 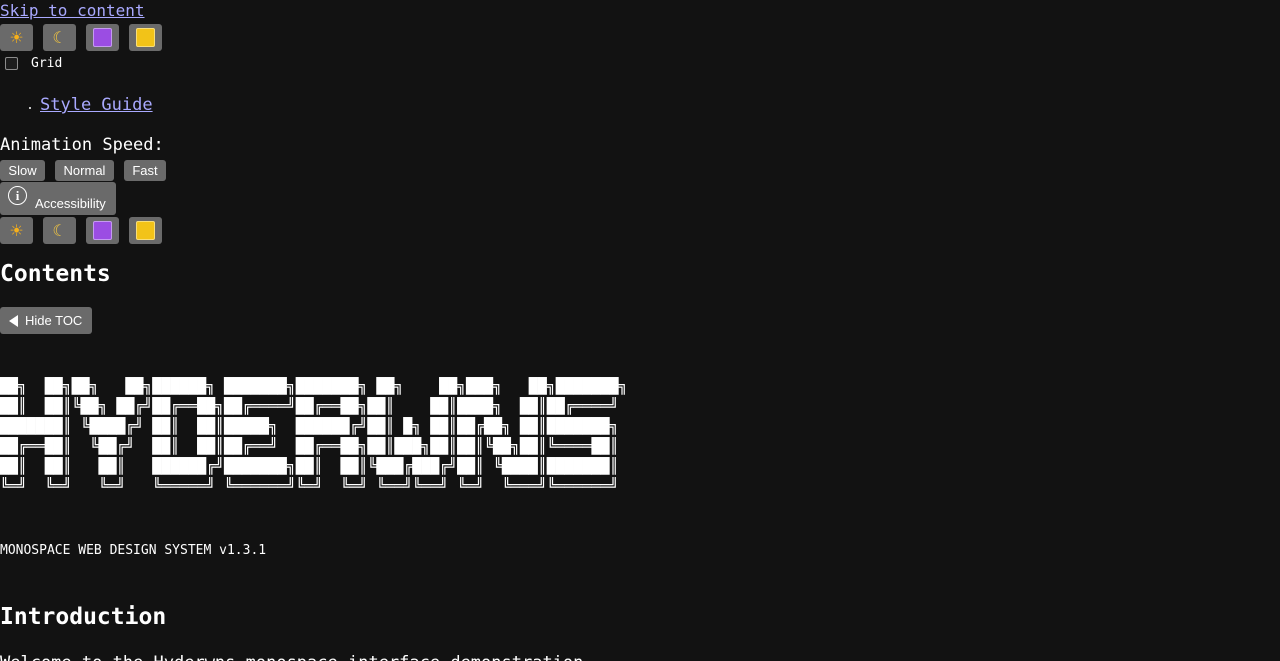 I want to click on introduction-heading: Introduction, so click(x=83, y=617).